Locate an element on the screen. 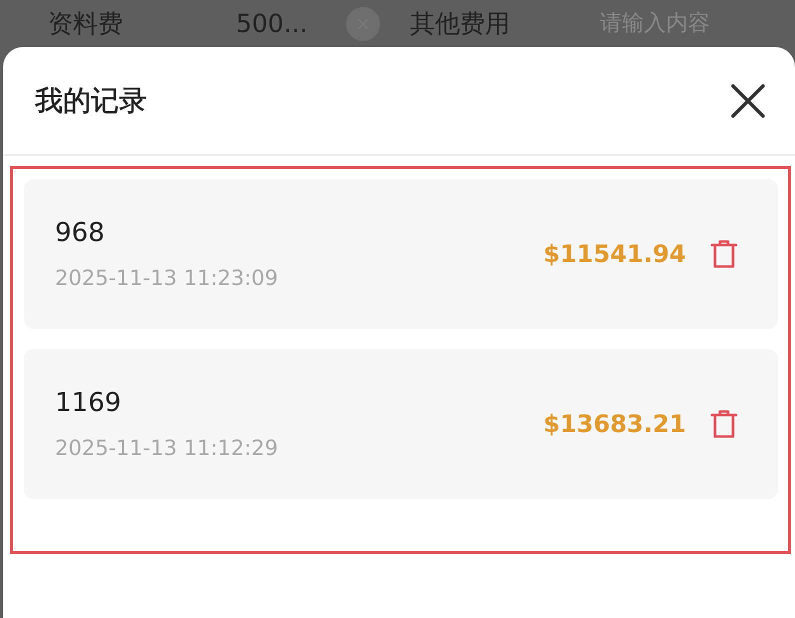 The width and height of the screenshot is (795, 618). record-time: 2025-11-13 11:23:09 is located at coordinates (167, 278).